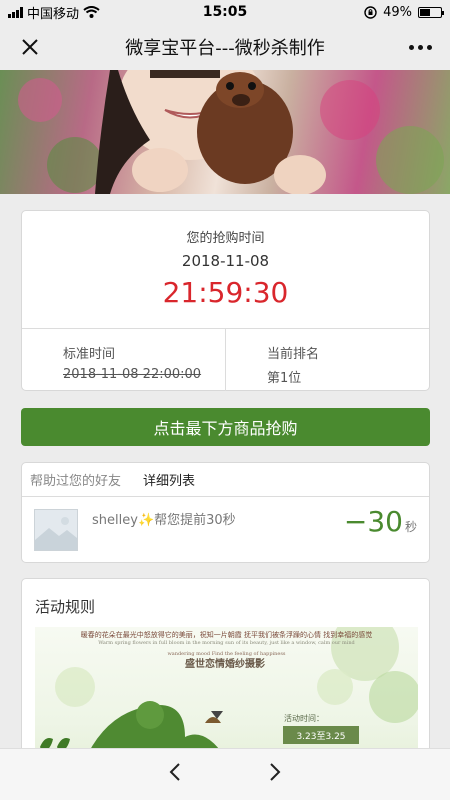 This screenshot has width=450, height=800. I want to click on status-time: 15:05, so click(225, 12).